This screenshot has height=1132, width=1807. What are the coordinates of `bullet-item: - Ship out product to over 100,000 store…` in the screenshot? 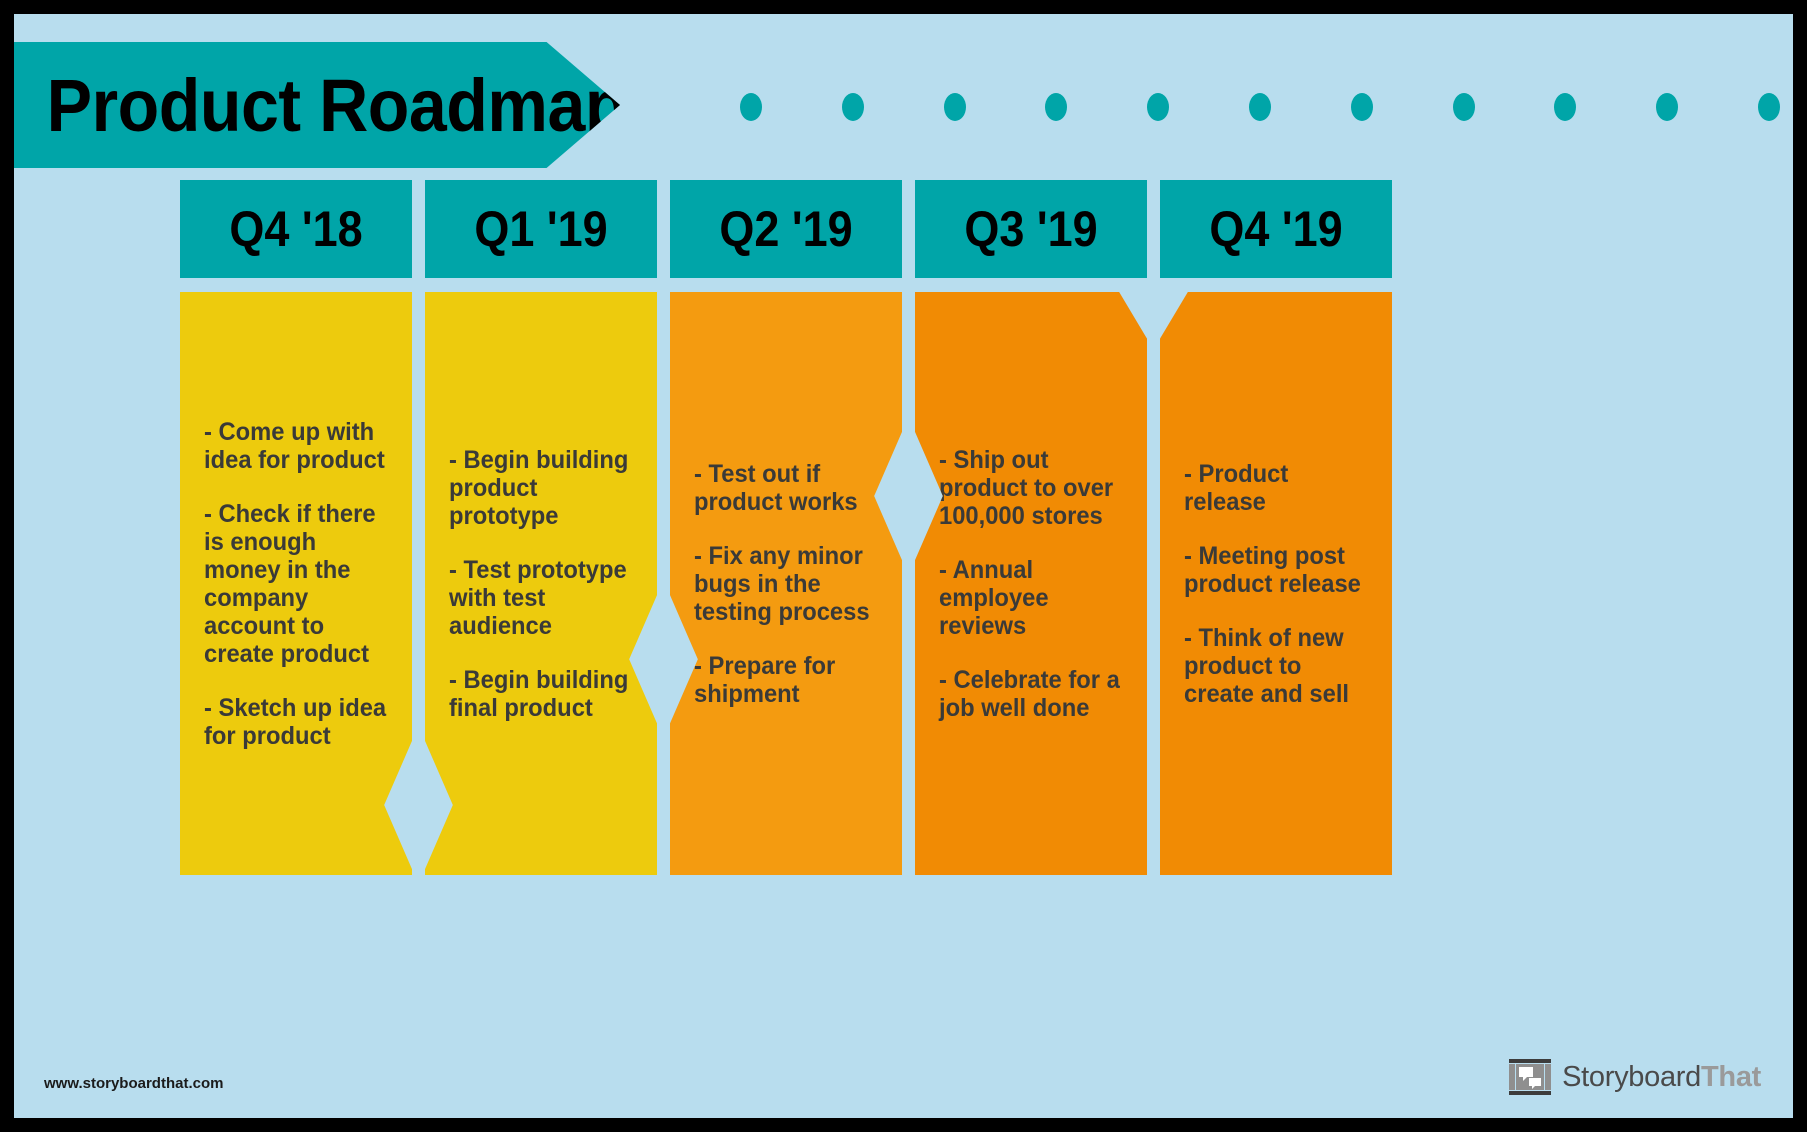 It's located at (1026, 487).